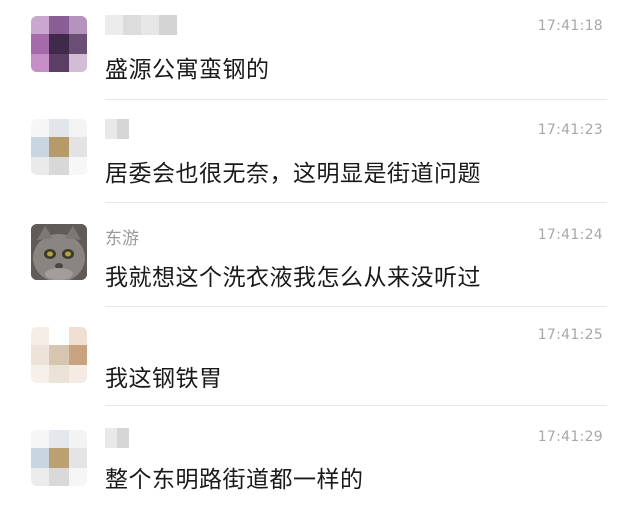 This screenshot has width=640, height=506. I want to click on message-text: 居委会也很无奈，这明显是街道问题, so click(293, 174).